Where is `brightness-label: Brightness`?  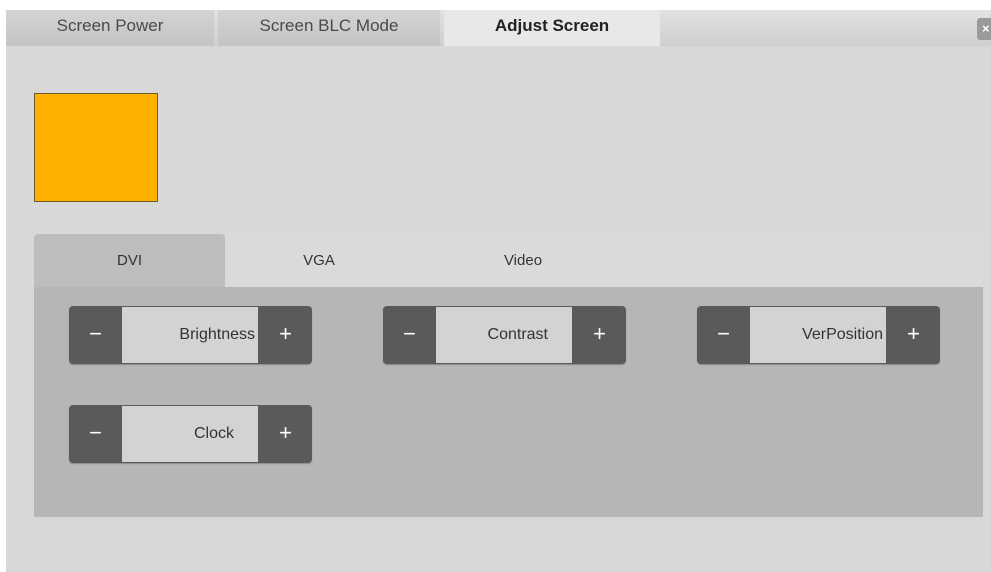
brightness-label: Brightness is located at coordinates (190, 335).